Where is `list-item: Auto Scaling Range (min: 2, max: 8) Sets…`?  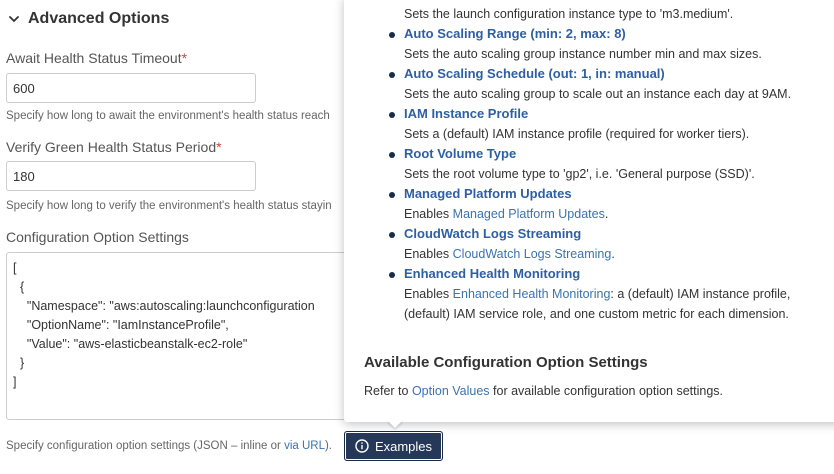 list-item: Auto Scaling Range (min: 2, max: 8) Sets… is located at coordinates (611, 44).